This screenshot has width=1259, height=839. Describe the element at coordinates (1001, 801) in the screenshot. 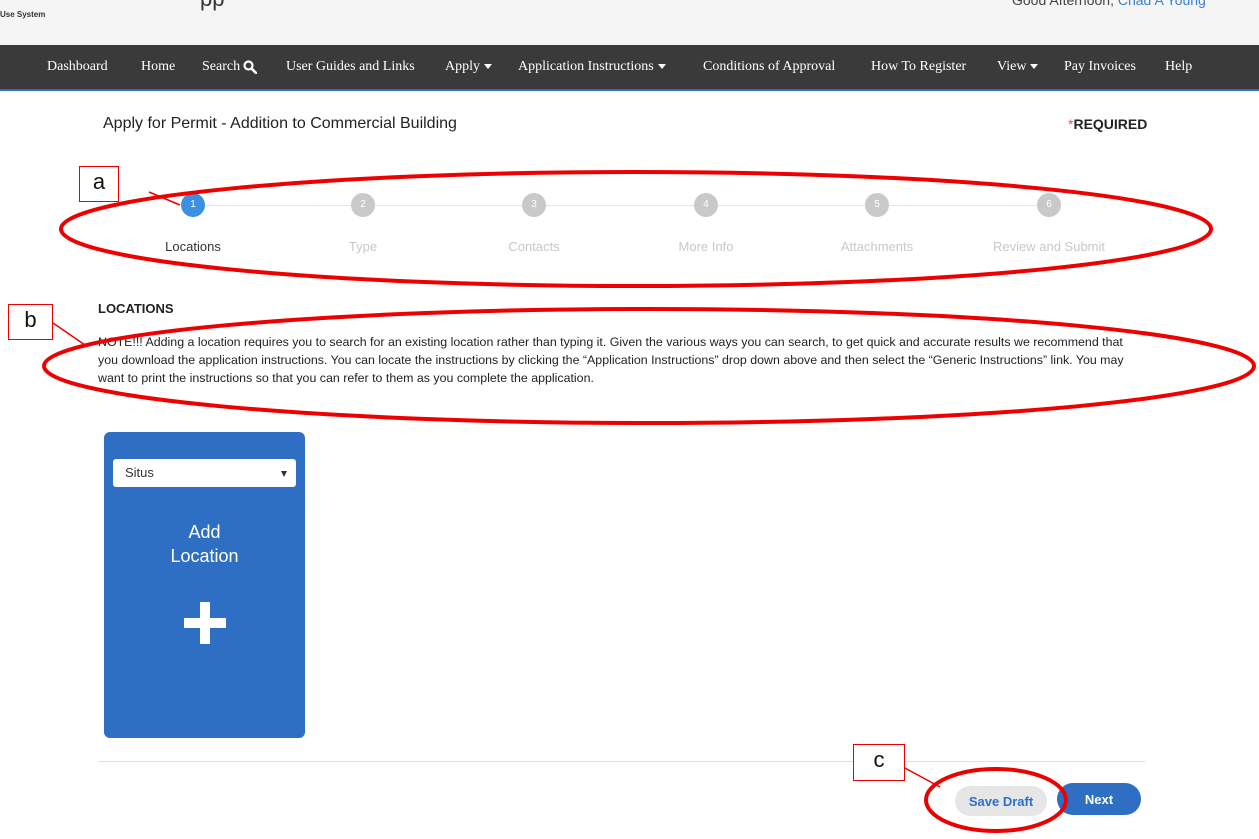

I see `save-draft-button: Save Draft` at that location.